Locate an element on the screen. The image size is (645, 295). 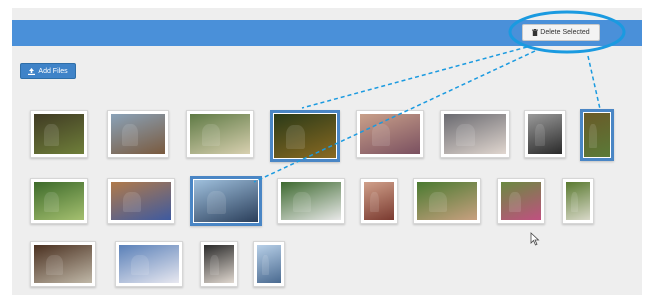
add-files-label: Add Files is located at coordinates (53, 71).